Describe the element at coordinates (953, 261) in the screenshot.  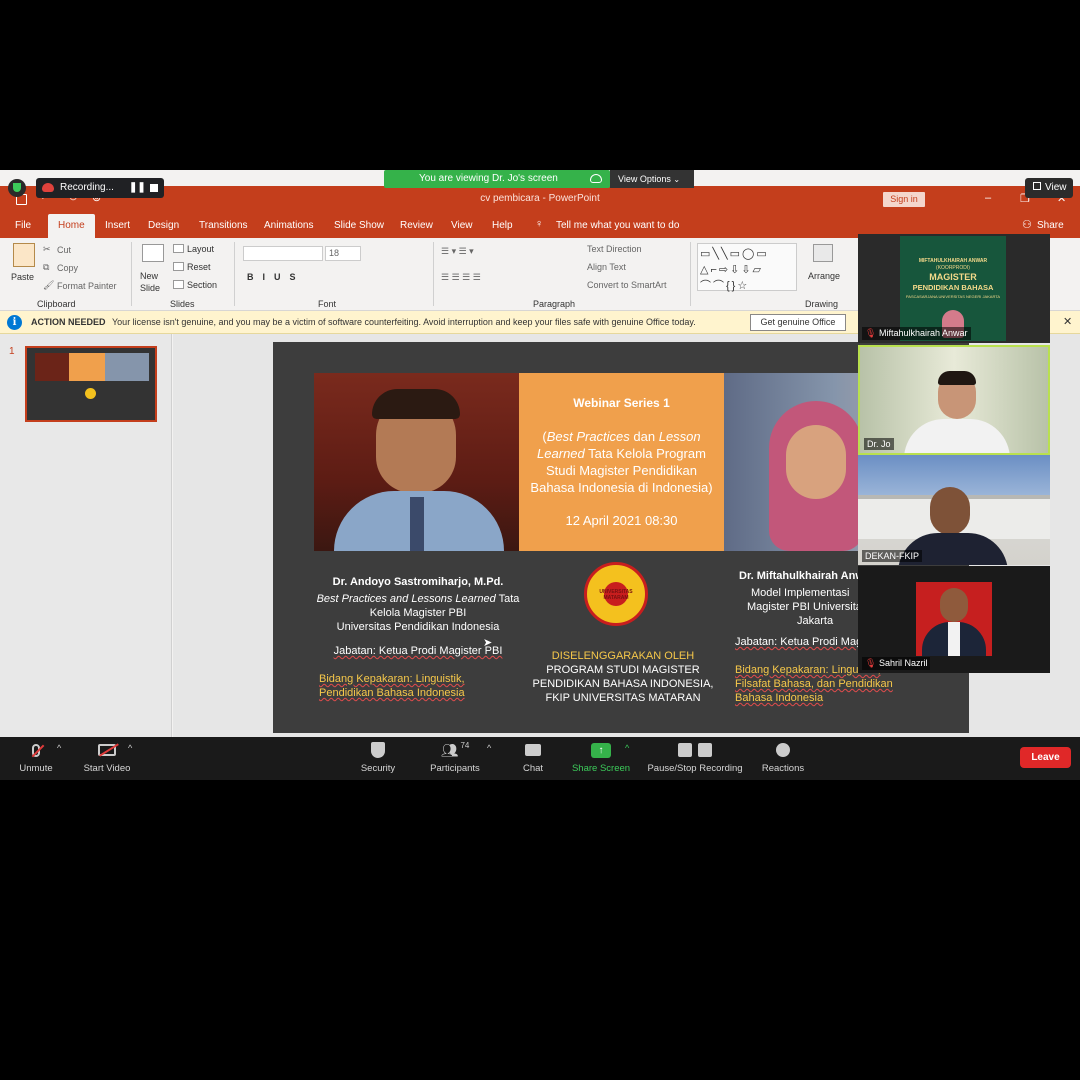
I see `tile1-line1: MIFTAHULKHAIRAH ANWAR` at that location.